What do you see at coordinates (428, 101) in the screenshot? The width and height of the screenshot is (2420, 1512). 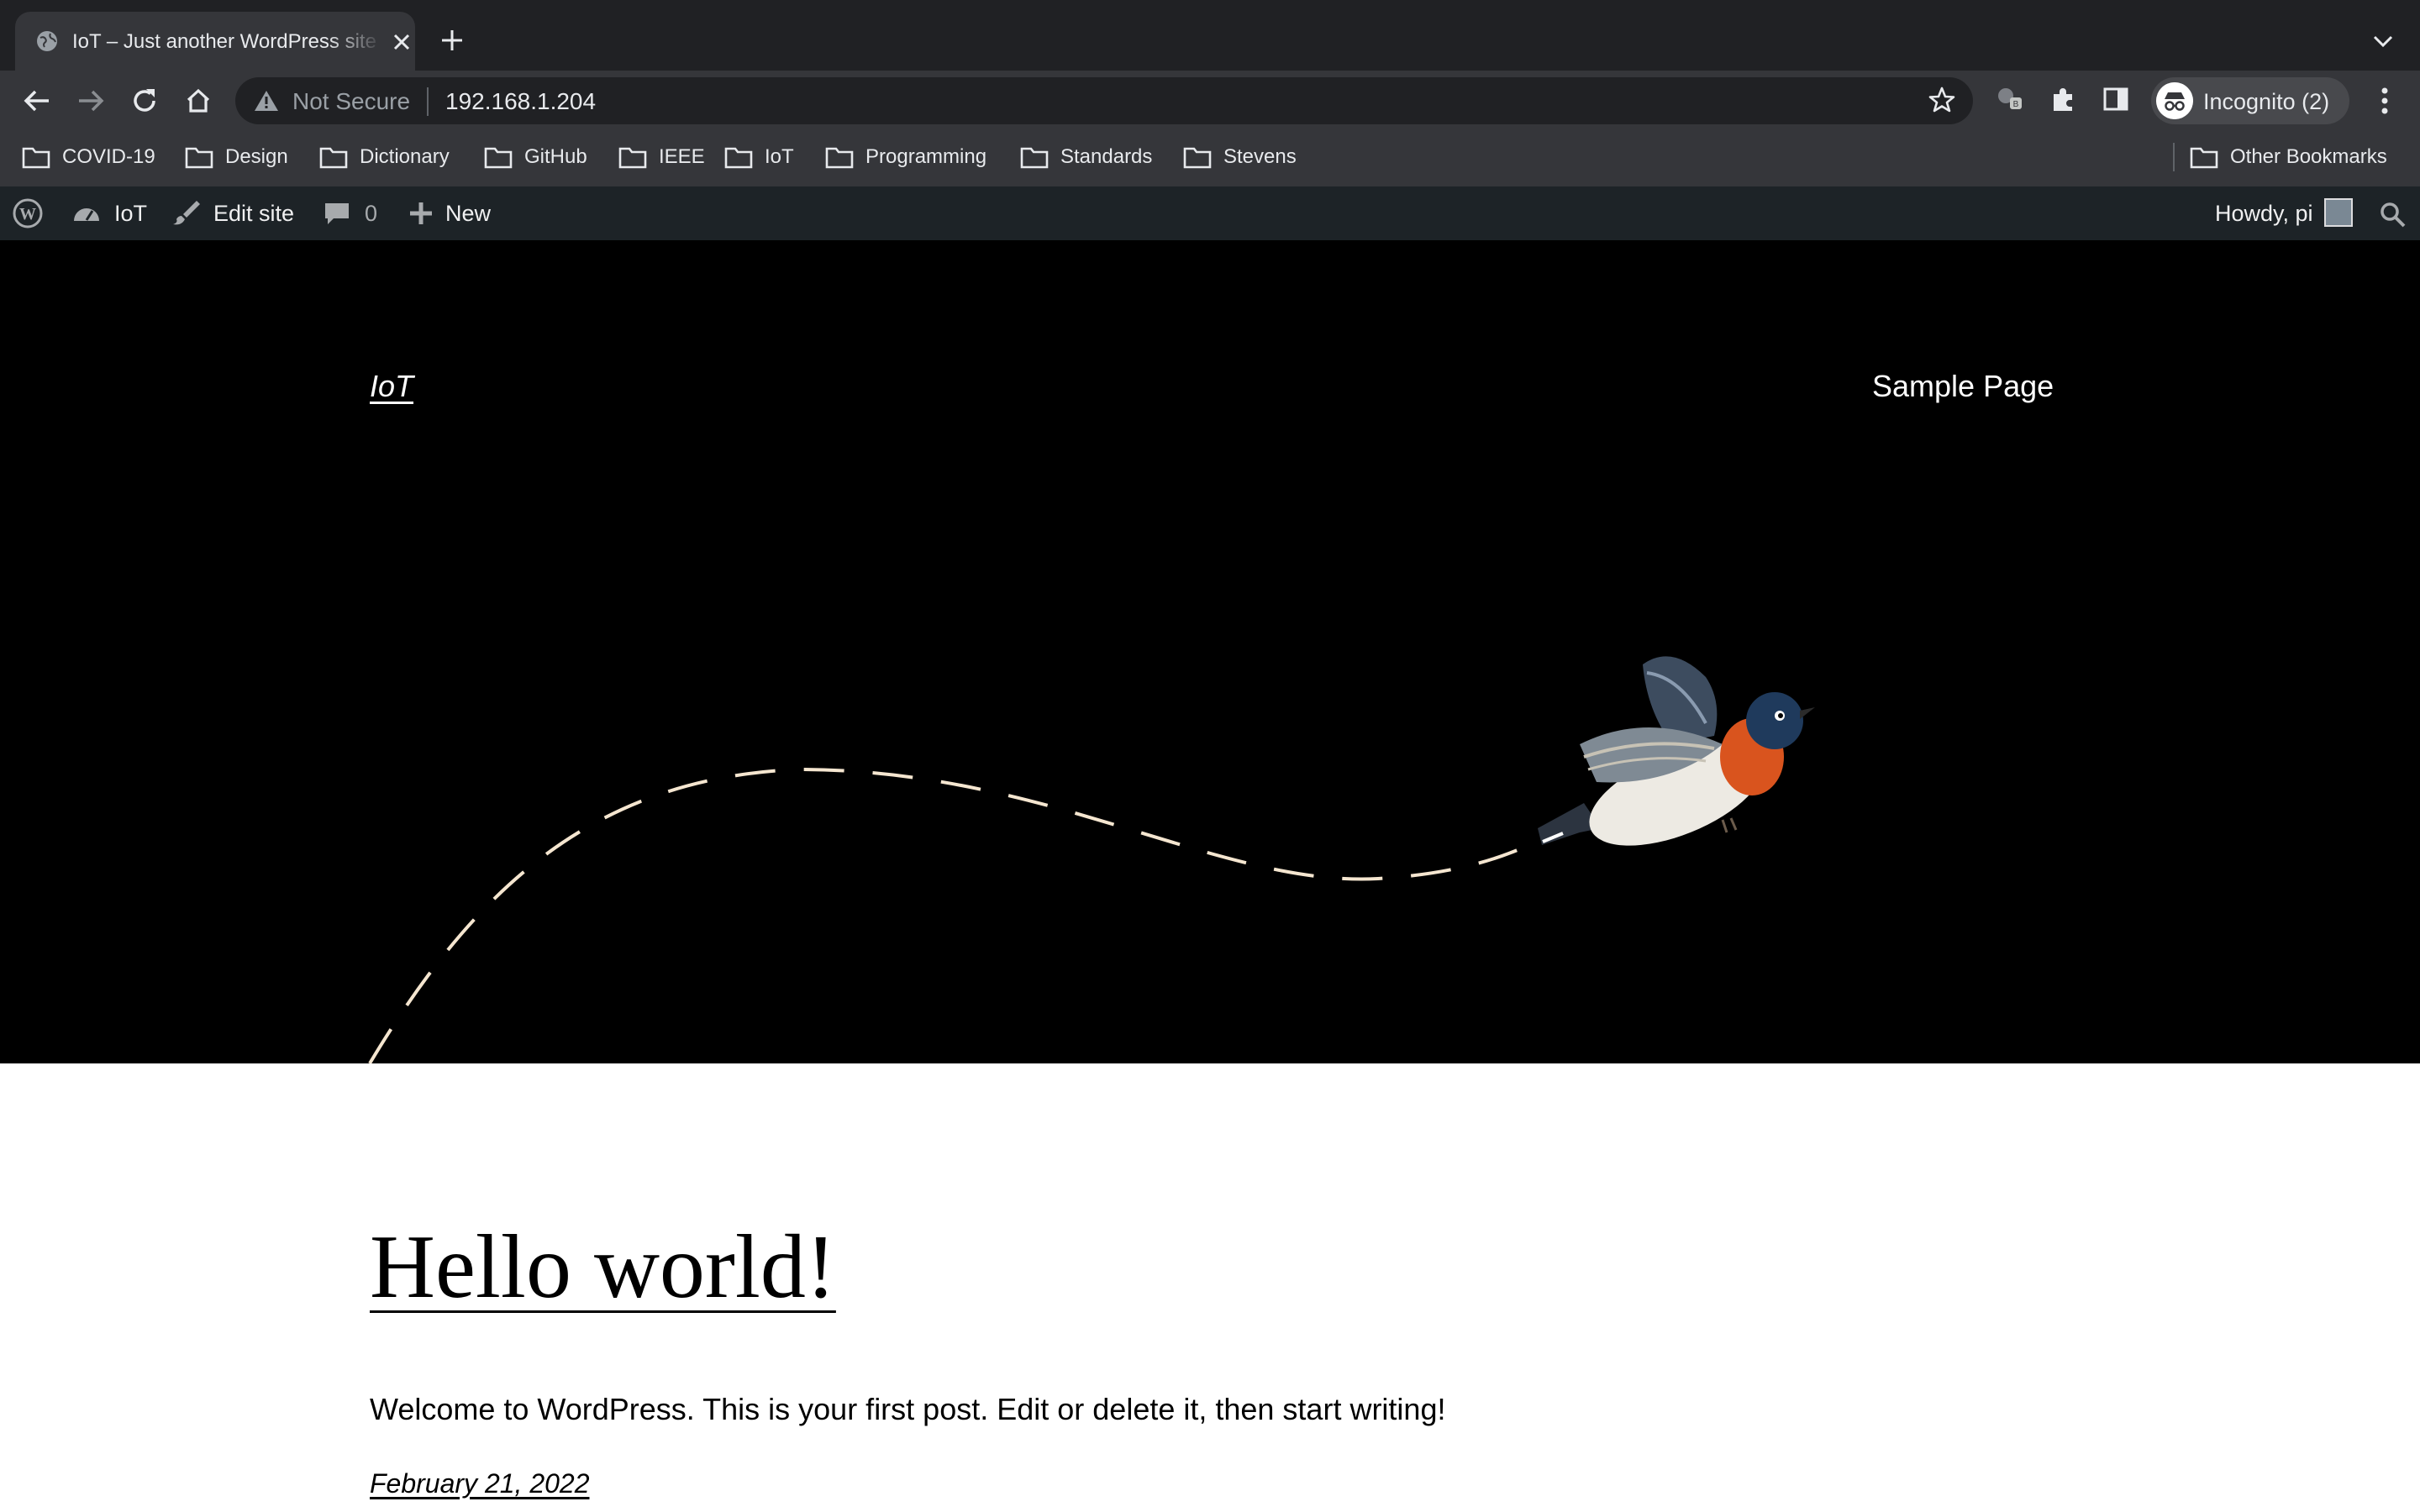 I see `address-divider` at bounding box center [428, 101].